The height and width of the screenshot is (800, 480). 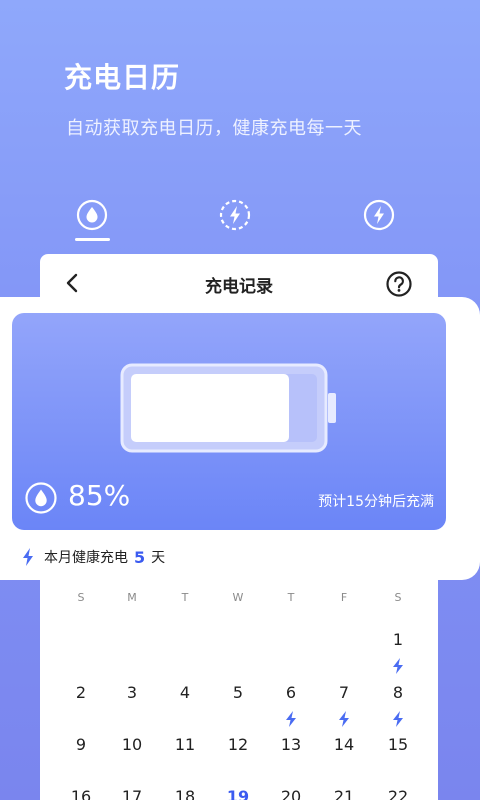 I want to click on calendar-week: 1, so click(x=239, y=642).